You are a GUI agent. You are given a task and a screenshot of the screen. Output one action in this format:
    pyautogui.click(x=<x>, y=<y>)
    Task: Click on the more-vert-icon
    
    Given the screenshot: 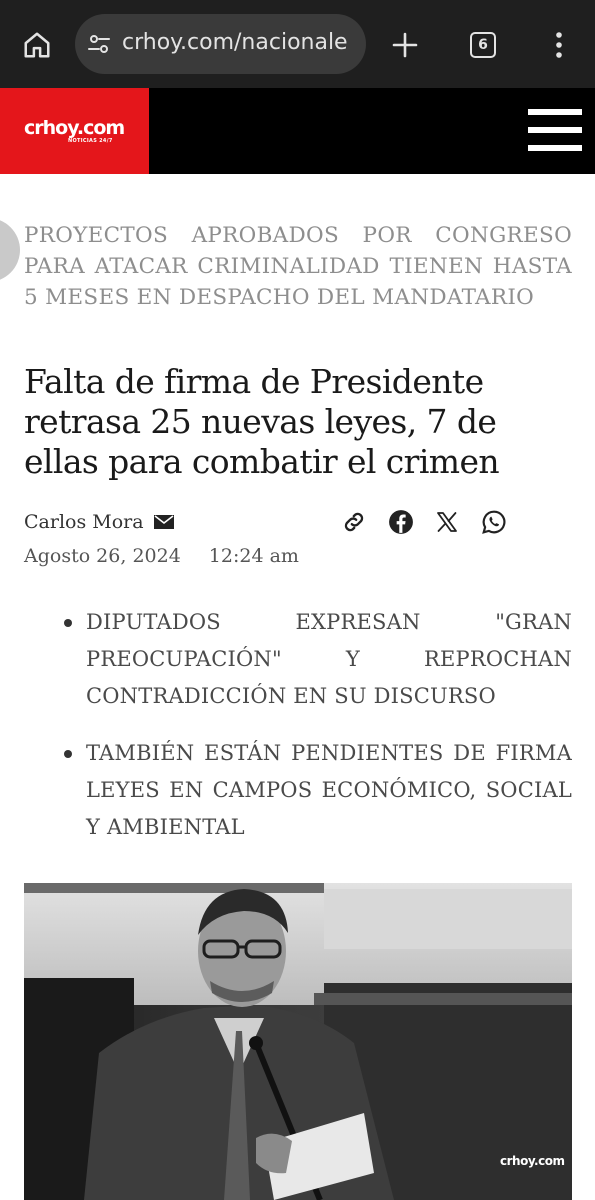 What is the action you would take?
    pyautogui.click(x=559, y=45)
    